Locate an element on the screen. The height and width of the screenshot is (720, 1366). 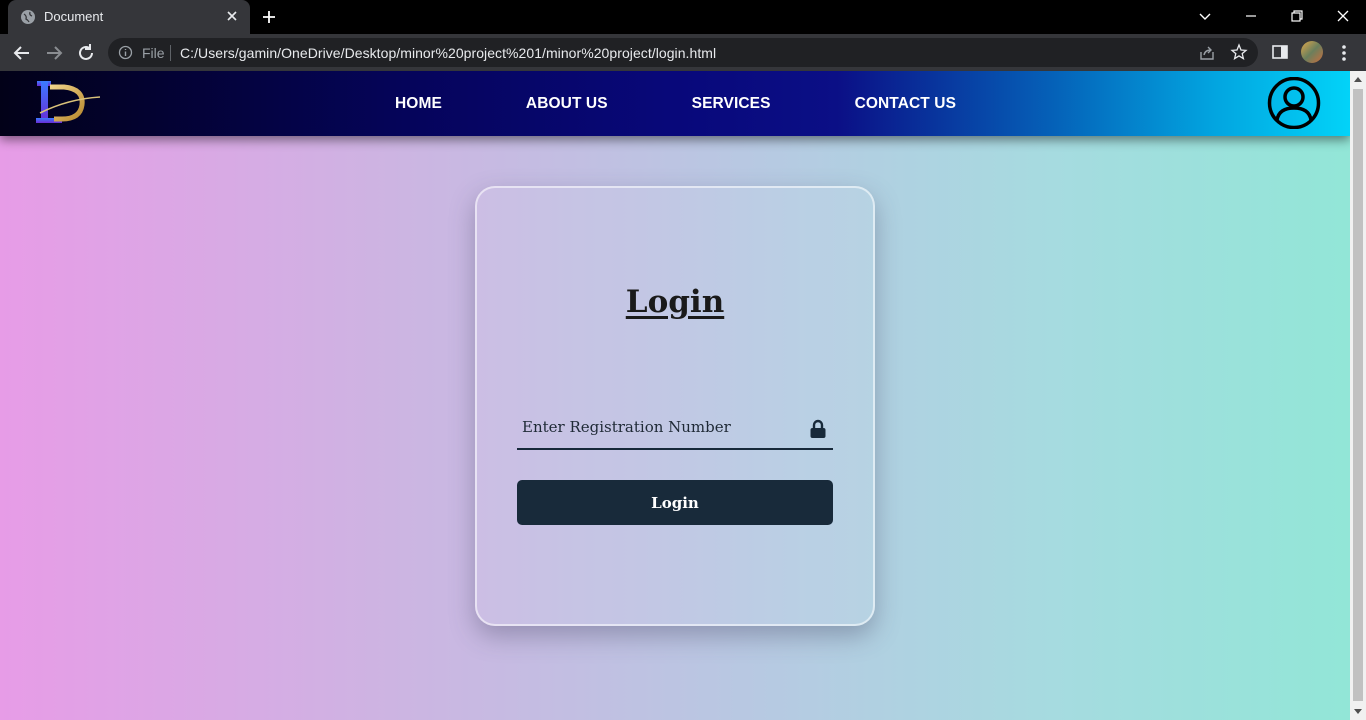
browser-tab: Document is located at coordinates (129, 17).